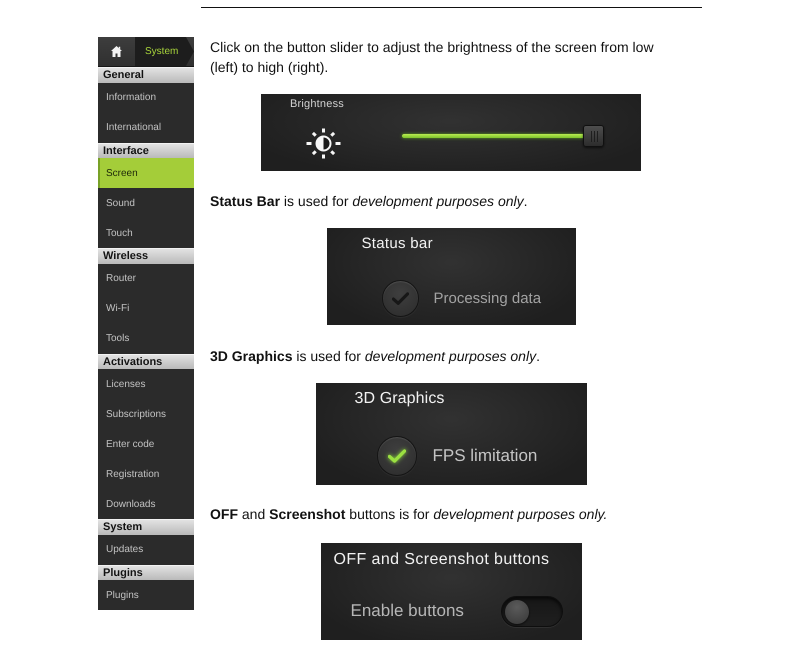  I want to click on checkbox-label: Processing data, so click(488, 299).